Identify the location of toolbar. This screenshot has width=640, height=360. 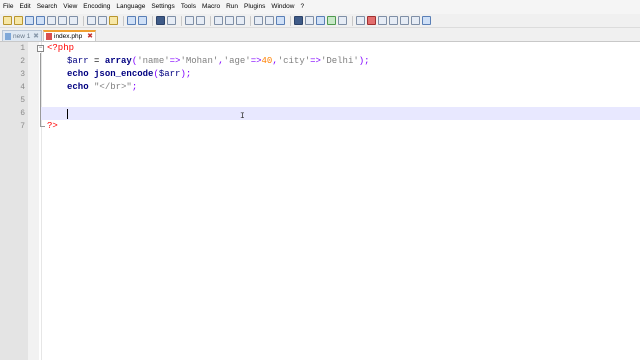
(320, 21).